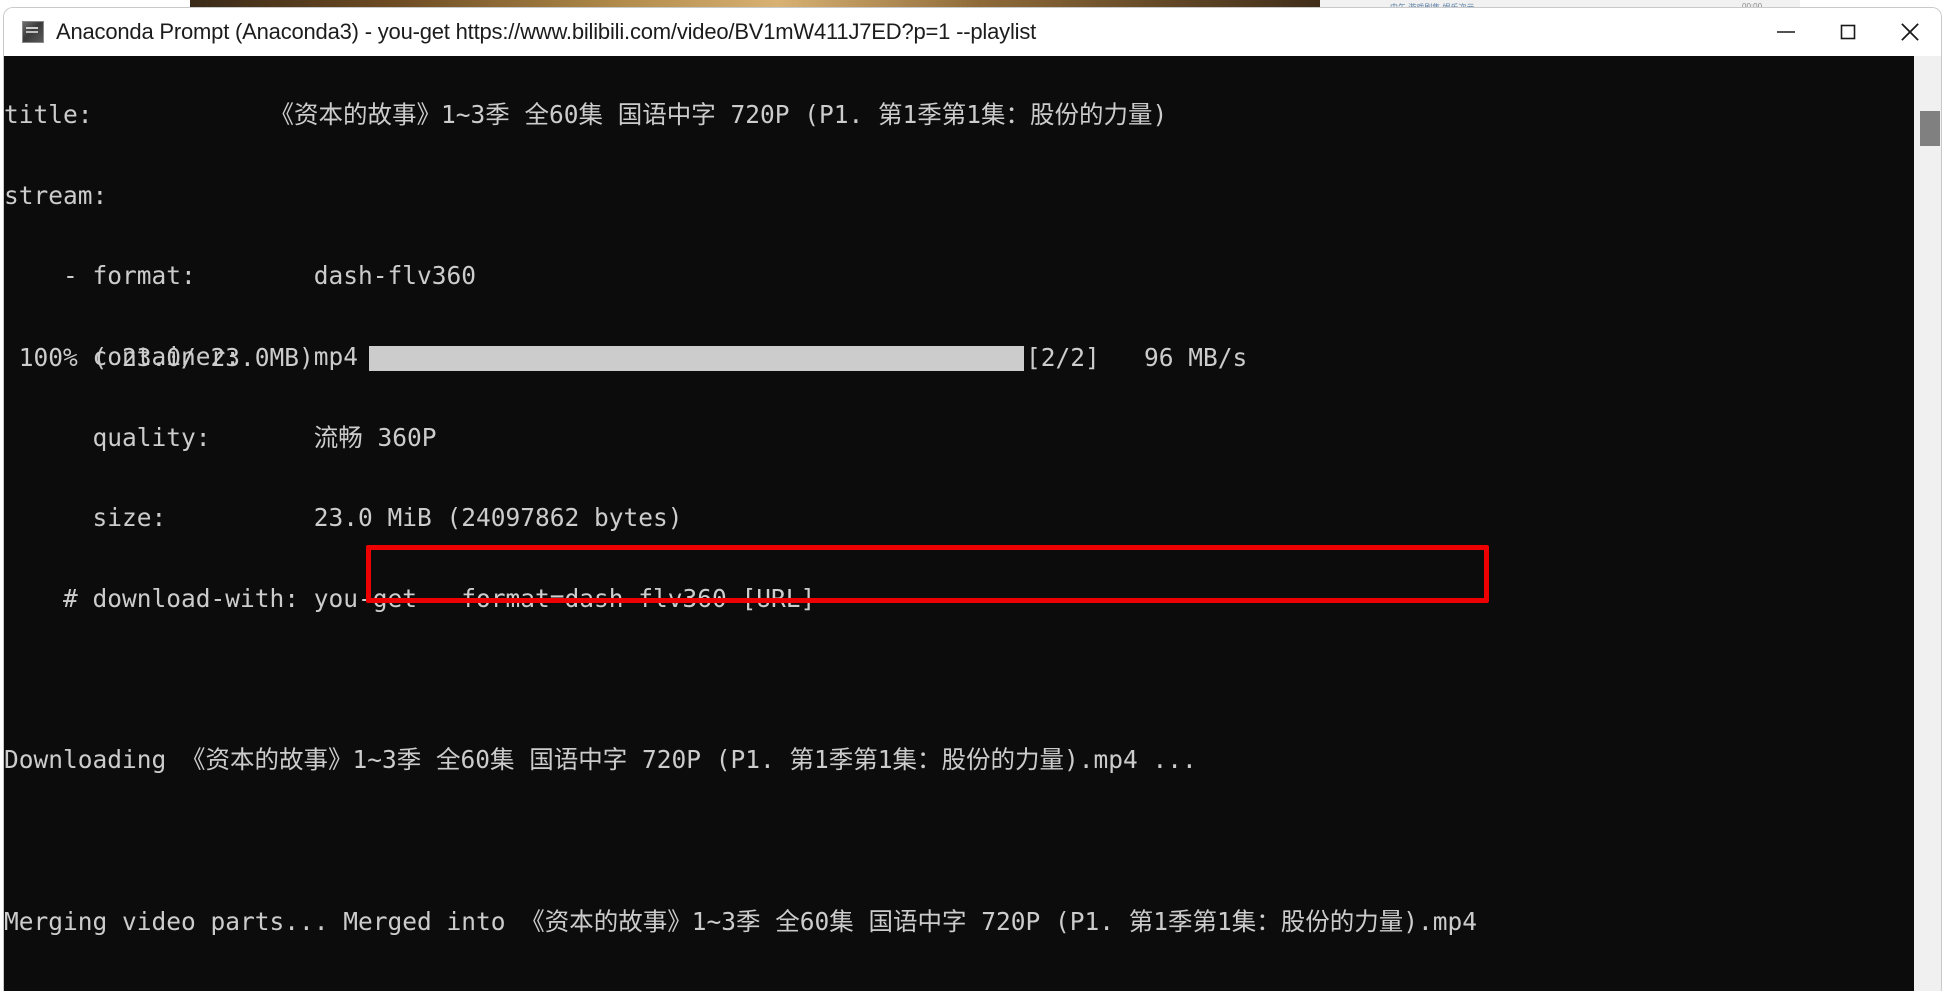  I want to click on download-progress-row: 100% ( 23.0/ 23.0MB) [2/2] 96 MB/s, so click(944, 357).